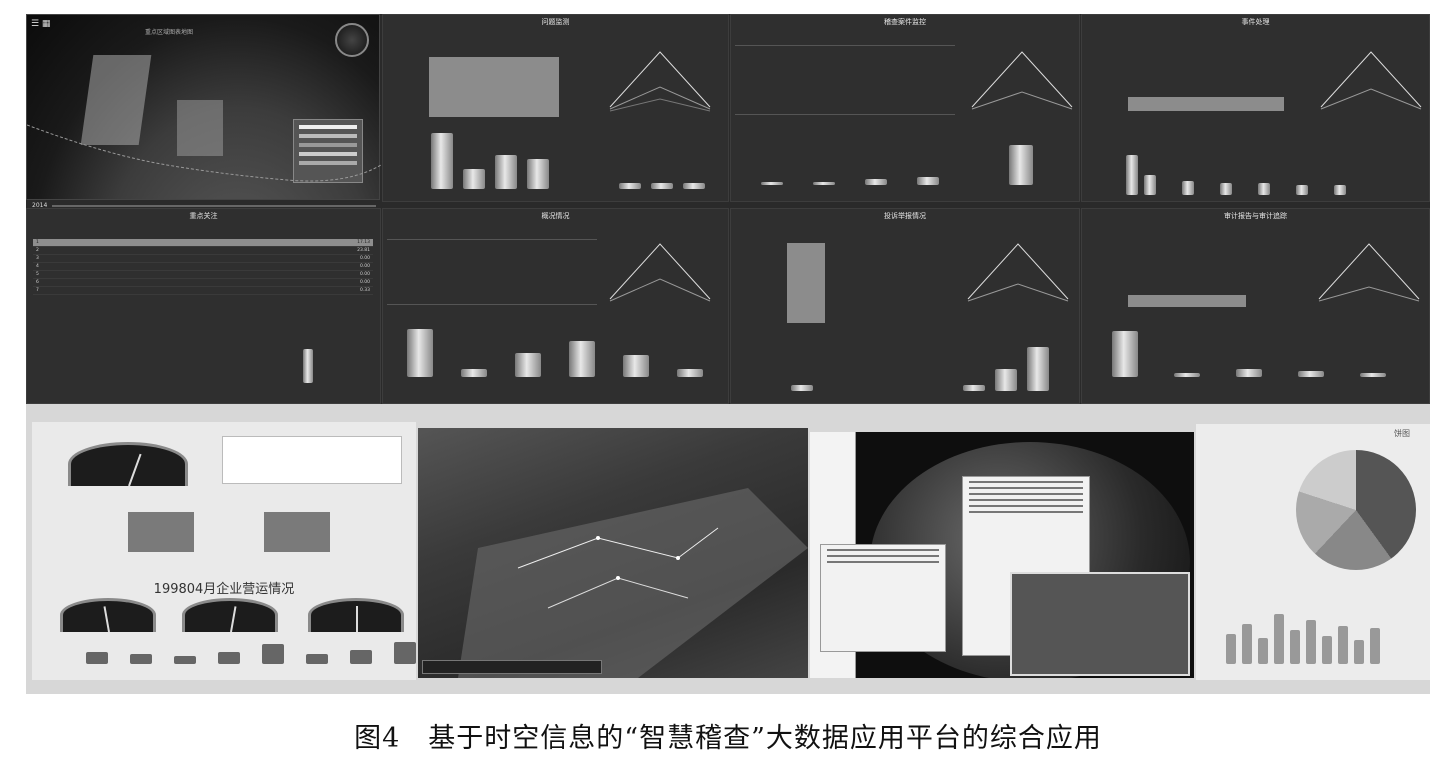 This screenshot has width=1456, height=769. I want to click on table-row: 4 0.00, so click(203, 266).